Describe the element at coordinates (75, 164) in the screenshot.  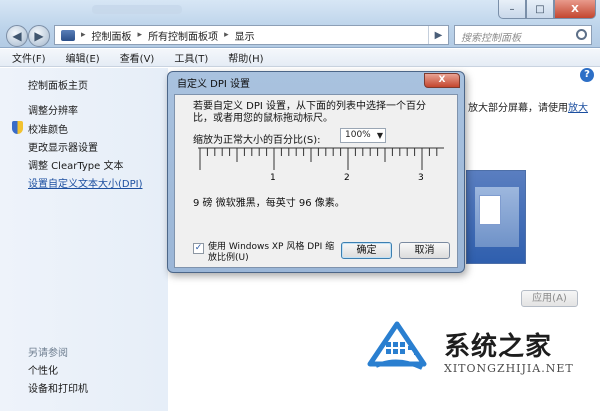
I see `sidebar-item-cleartype: 调整 ClearType 文本` at that location.